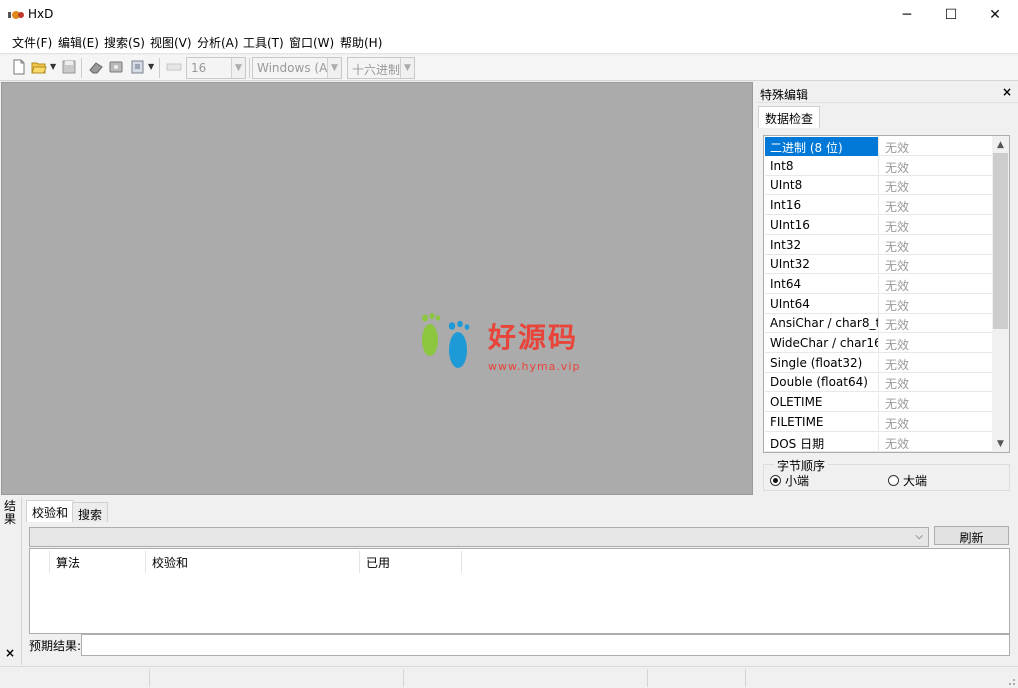  I want to click on inspector-scrollbar: ▲ ▼, so click(1000, 294).